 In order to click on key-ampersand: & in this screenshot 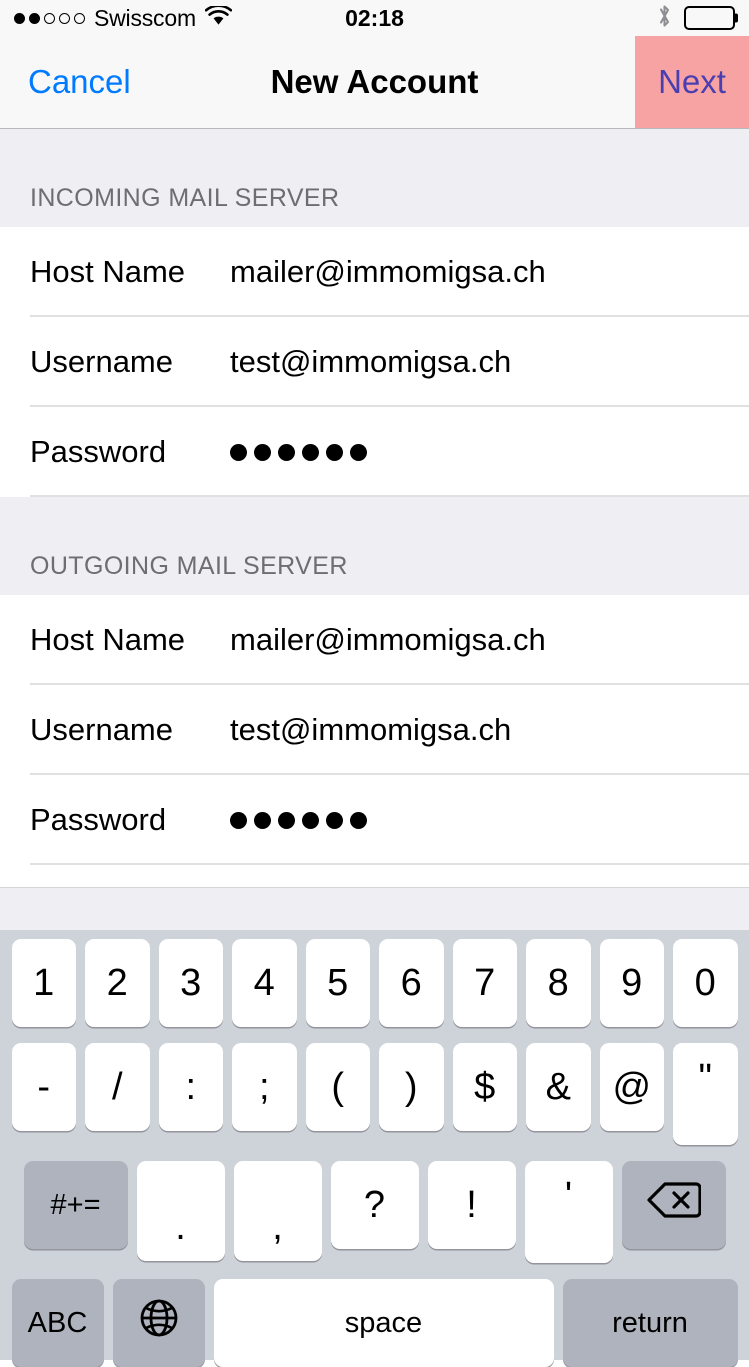, I will do `click(558, 1087)`.